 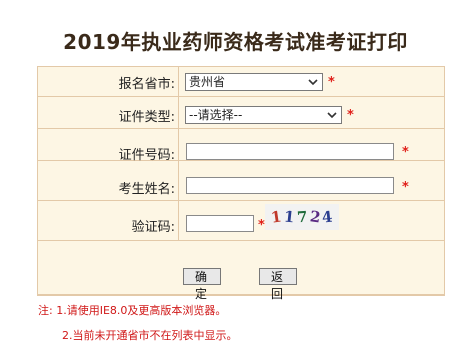 What do you see at coordinates (178, 153) in the screenshot?
I see `form-column-divider` at bounding box center [178, 153].